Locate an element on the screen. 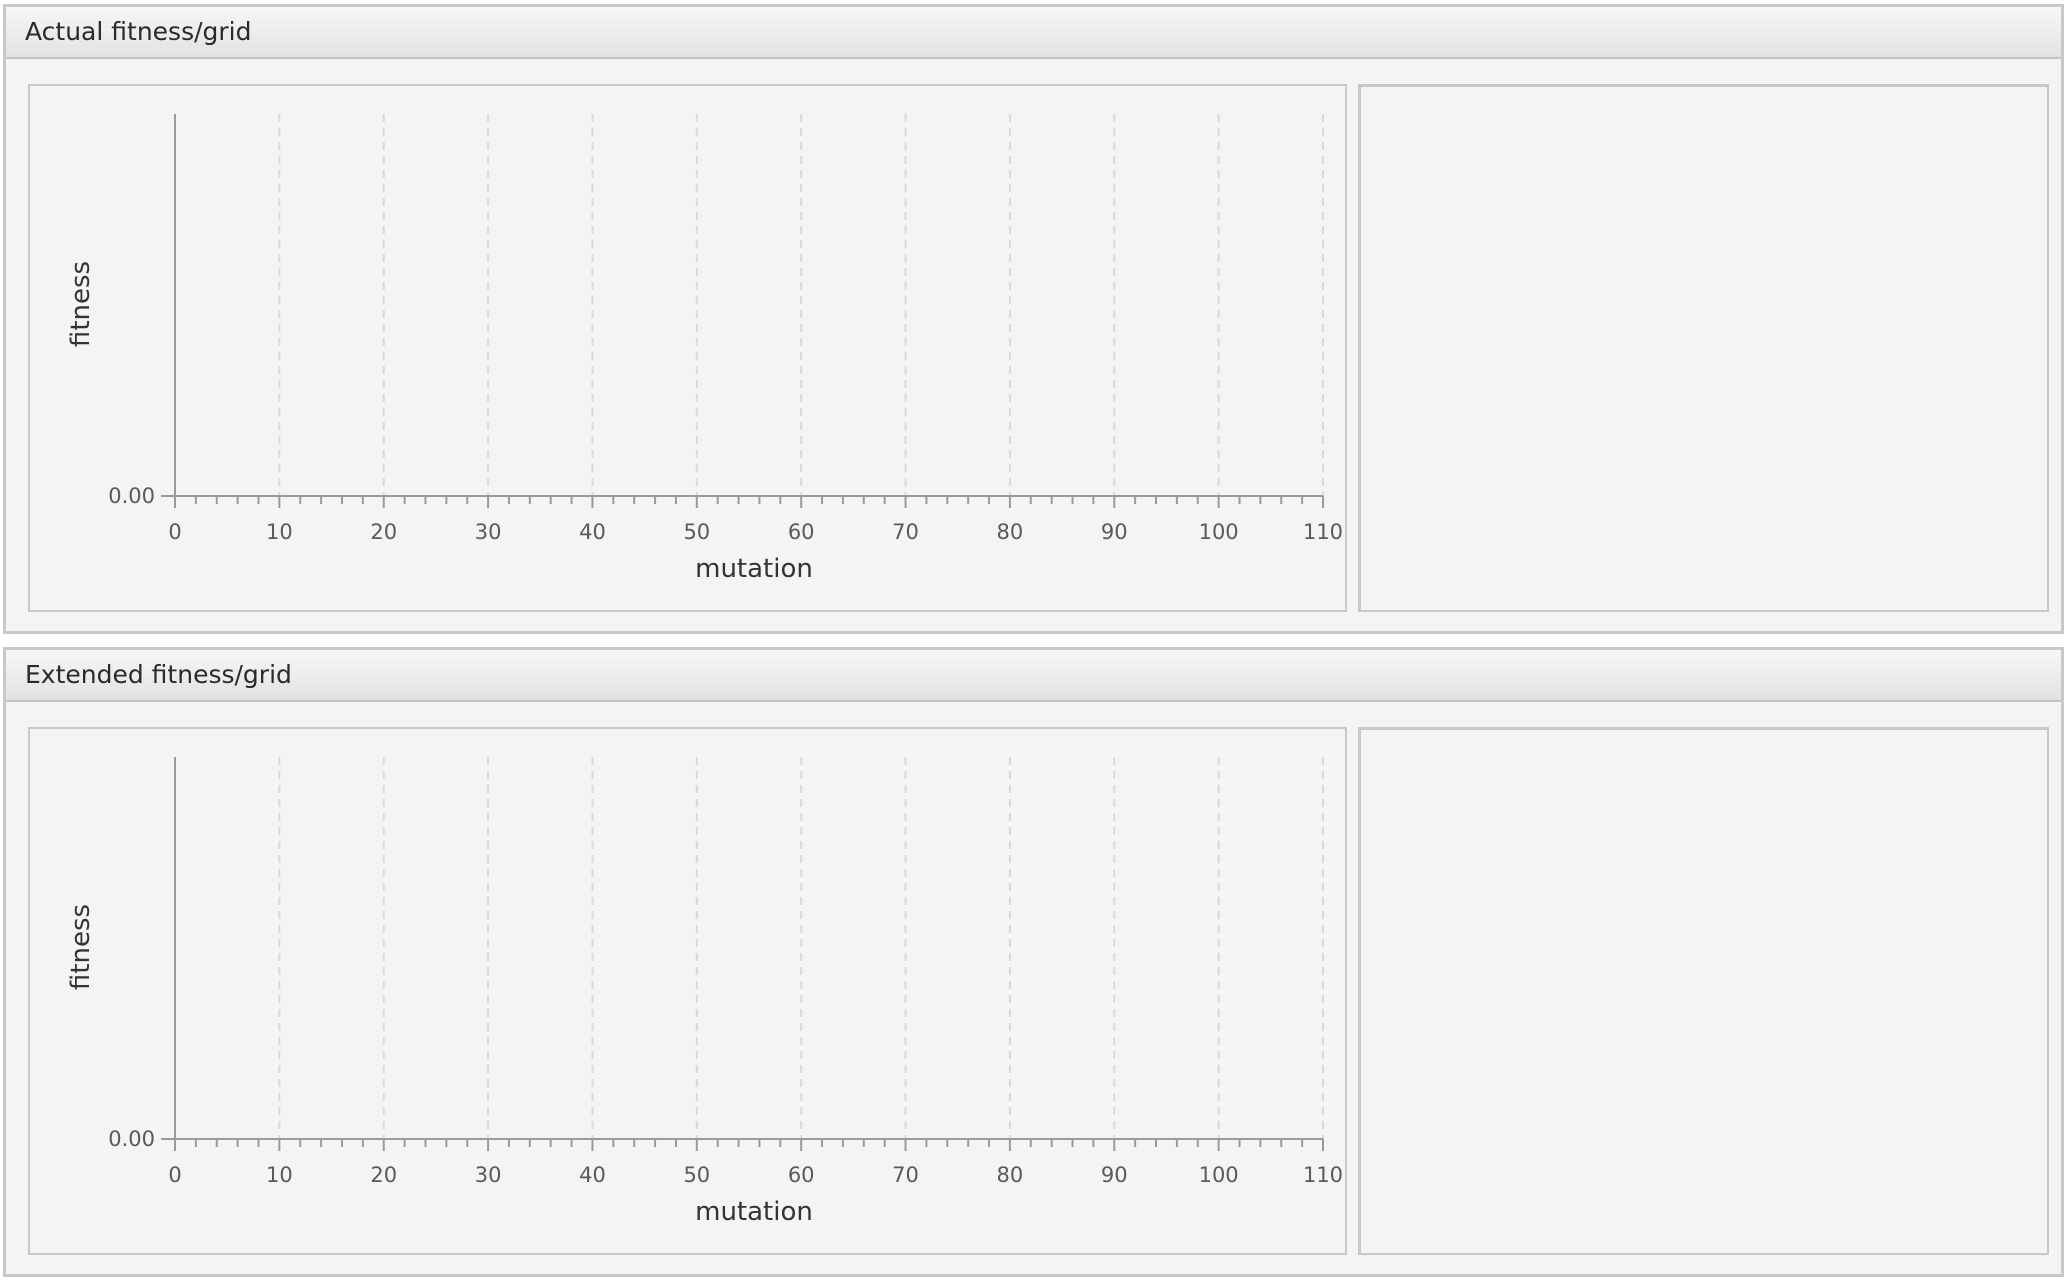 This screenshot has width=2070, height=1280. panel-title: Actual fitness/grid is located at coordinates (138, 31).